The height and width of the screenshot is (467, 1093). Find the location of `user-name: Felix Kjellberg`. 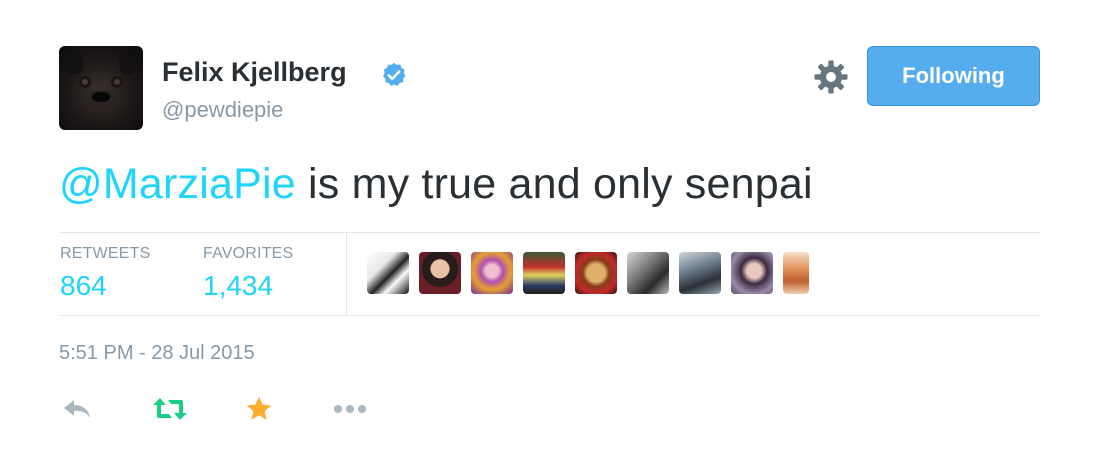

user-name: Felix Kjellberg is located at coordinates (254, 72).